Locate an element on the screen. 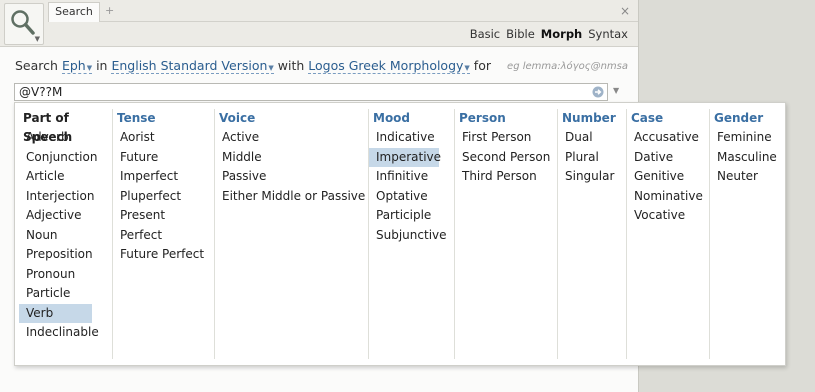  query-box is located at coordinates (311, 92).